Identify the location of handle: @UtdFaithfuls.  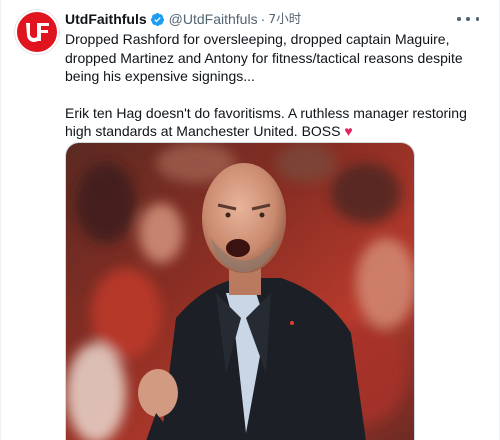
(213, 19).